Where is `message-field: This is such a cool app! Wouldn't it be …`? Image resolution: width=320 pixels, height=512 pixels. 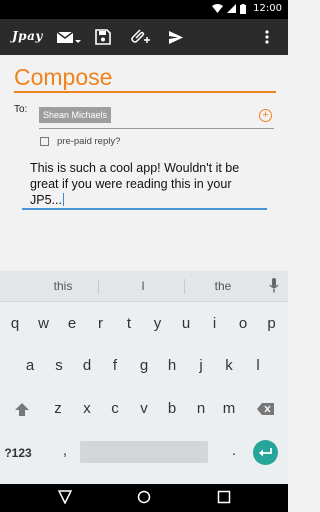 message-field: This is such a cool app! Wouldn't it be … is located at coordinates (146, 184).